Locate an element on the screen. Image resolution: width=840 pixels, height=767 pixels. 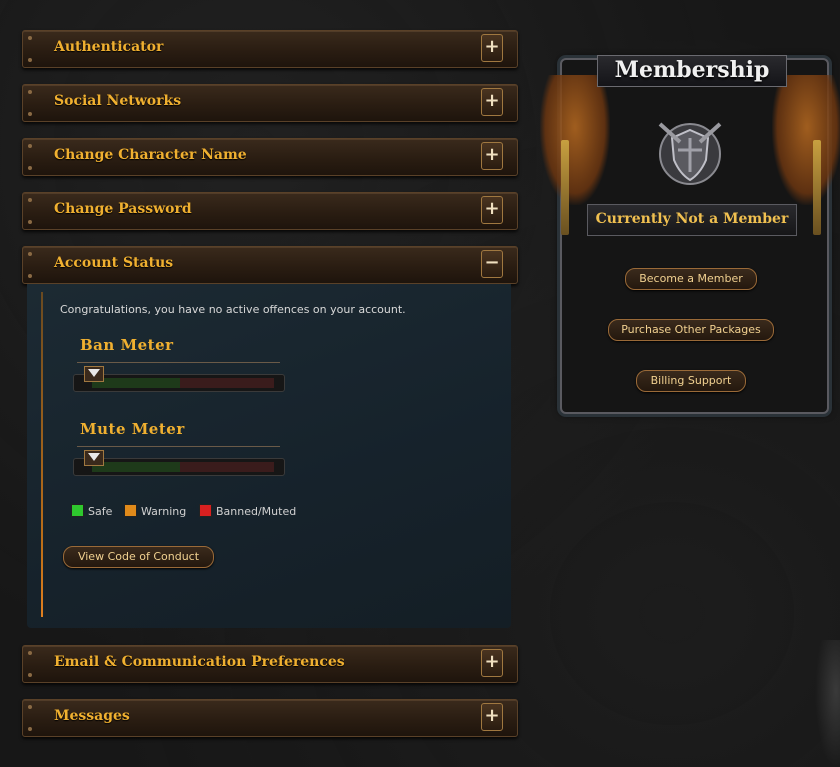
section-social-networks: Social Networks + is located at coordinates (270, 103).